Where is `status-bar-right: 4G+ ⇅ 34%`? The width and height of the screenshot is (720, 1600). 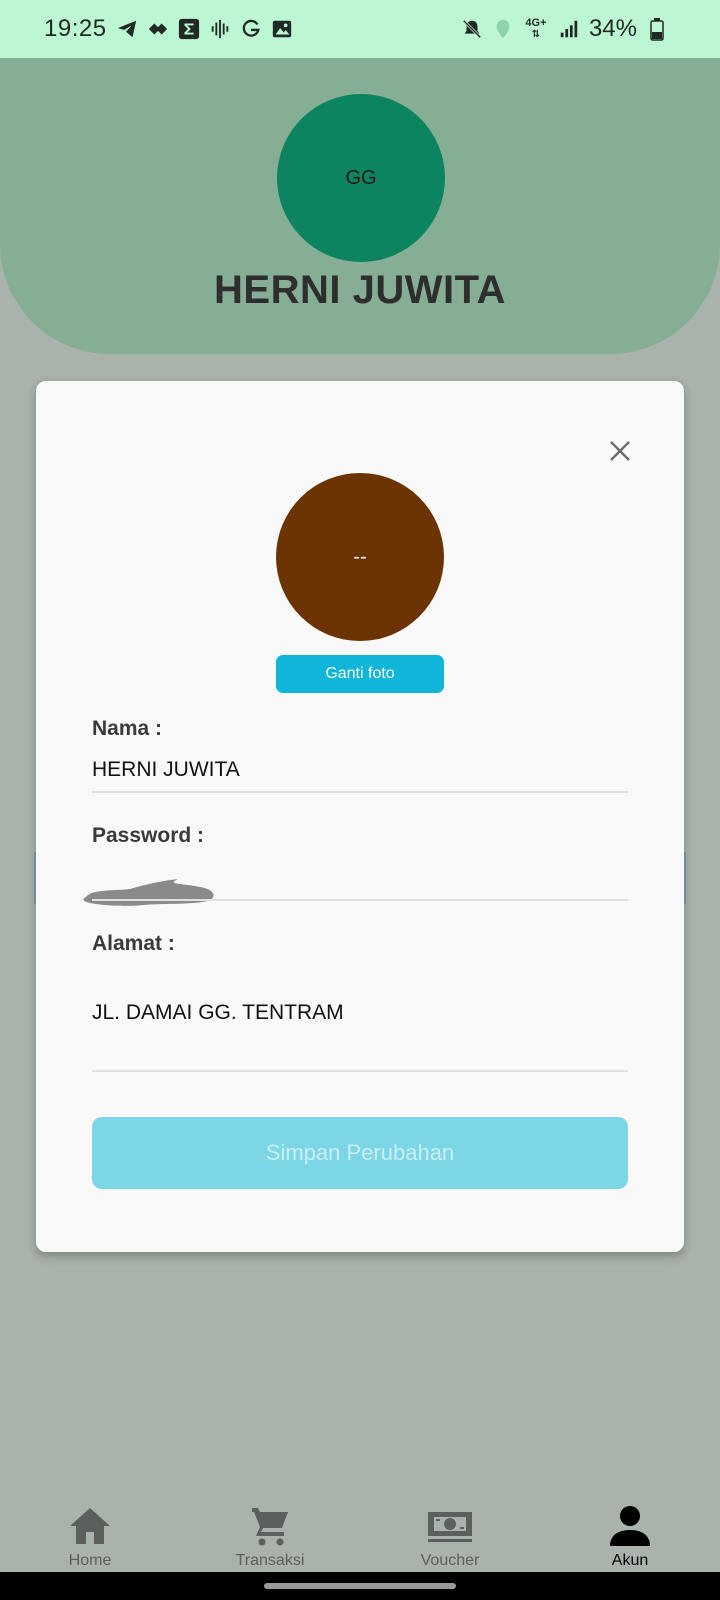 status-bar-right: 4G+ ⇅ 34% is located at coordinates (564, 29).